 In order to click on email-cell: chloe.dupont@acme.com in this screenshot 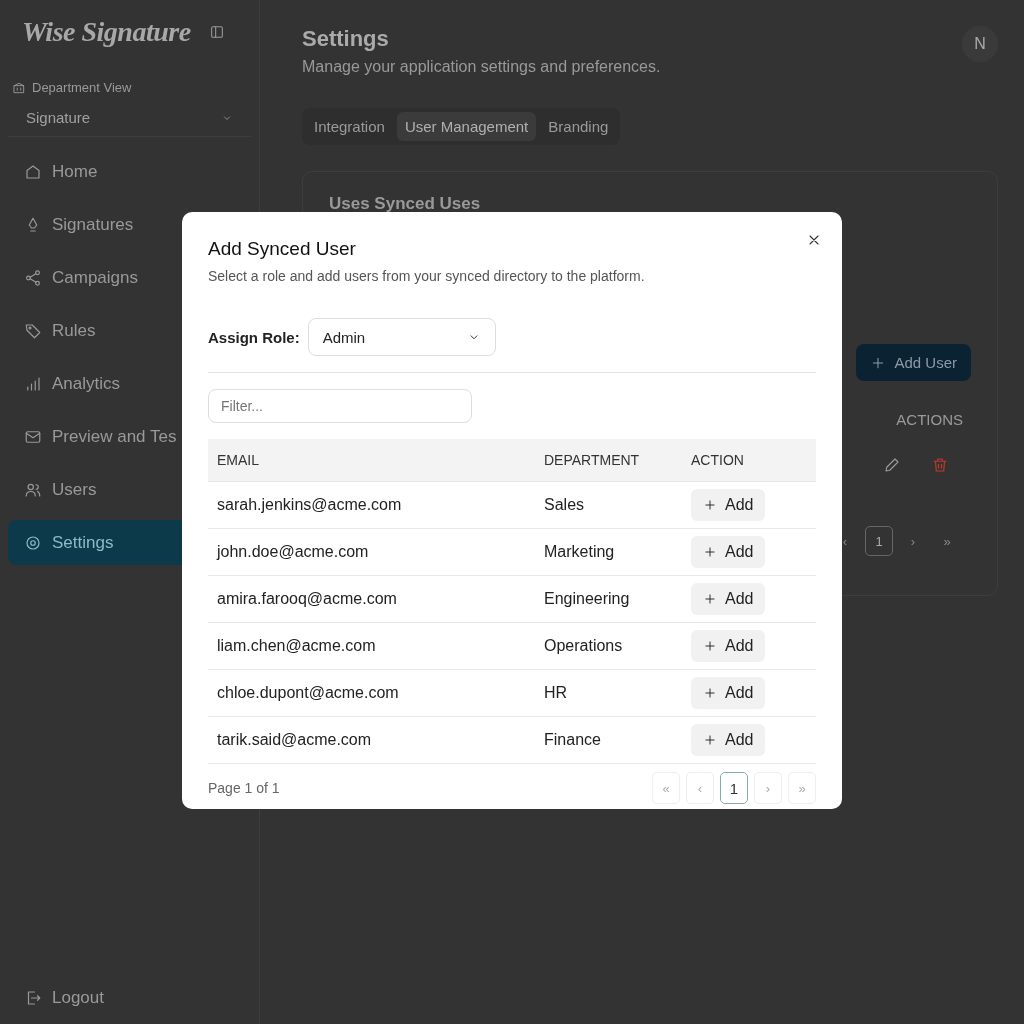, I will do `click(371, 693)`.